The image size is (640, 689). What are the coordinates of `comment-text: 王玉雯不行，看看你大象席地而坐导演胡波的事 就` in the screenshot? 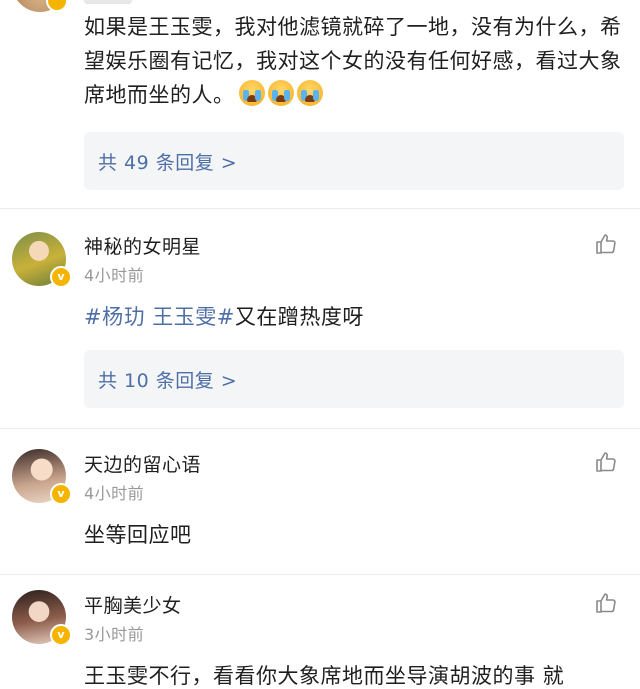 It's located at (324, 676).